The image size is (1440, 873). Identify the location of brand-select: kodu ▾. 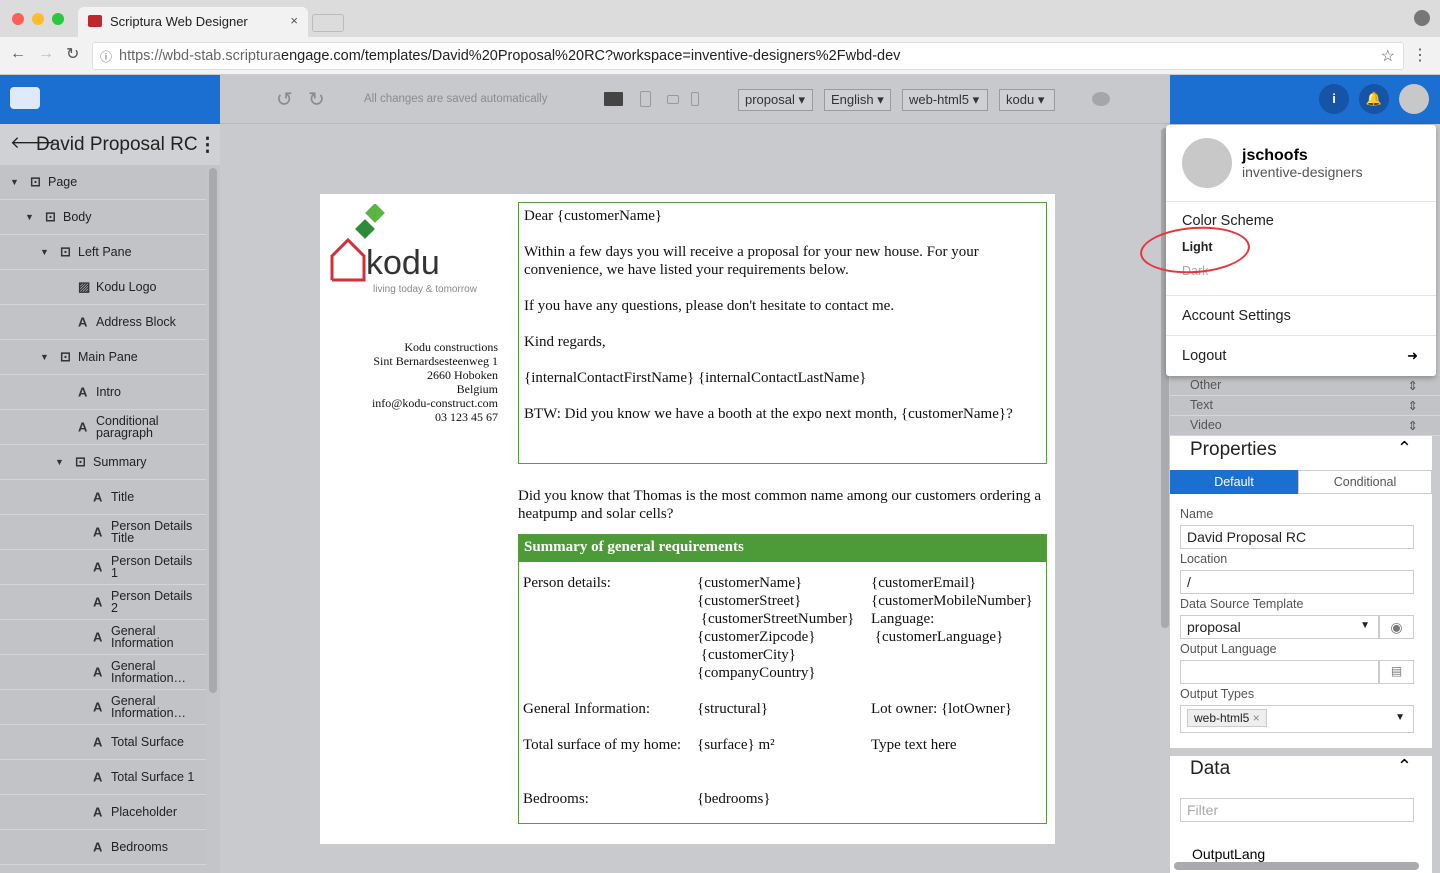
(1027, 100).